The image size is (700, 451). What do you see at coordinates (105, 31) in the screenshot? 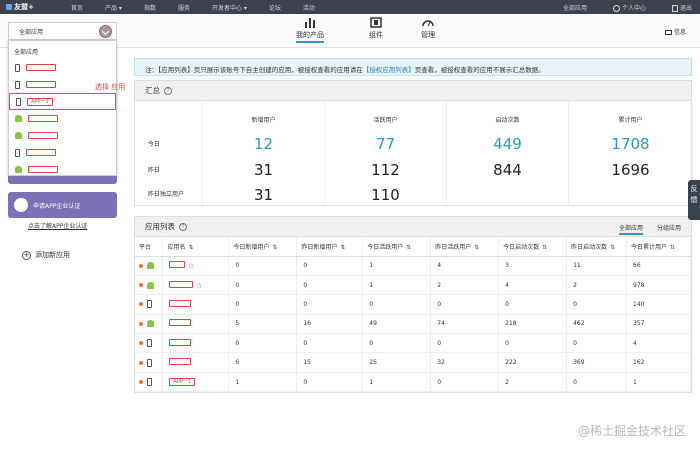
I see `chevron-down-icon` at bounding box center [105, 31].